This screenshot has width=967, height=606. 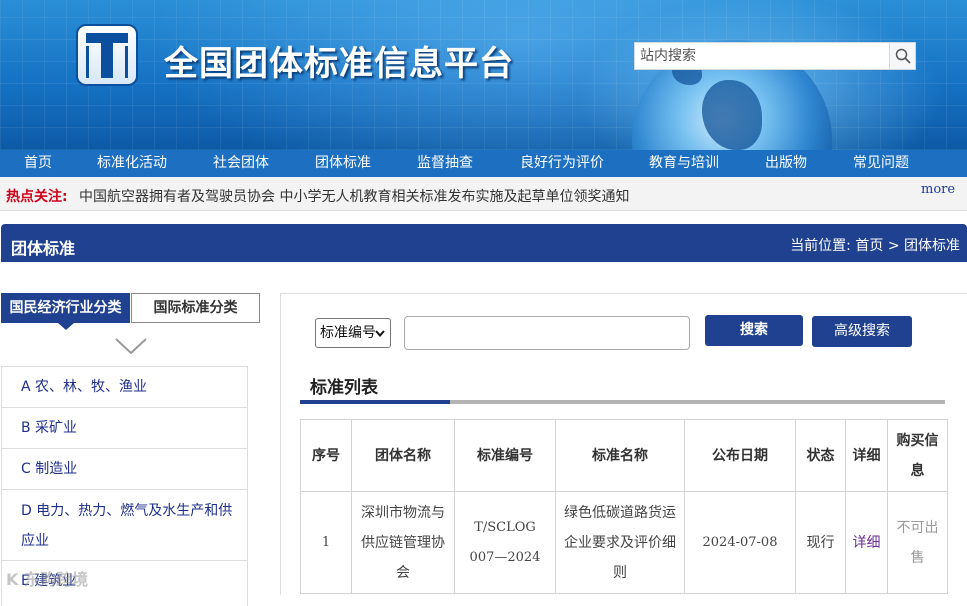 What do you see at coordinates (820, 246) in the screenshot?
I see `breadcrumb-prefix: 当前位置:` at bounding box center [820, 246].